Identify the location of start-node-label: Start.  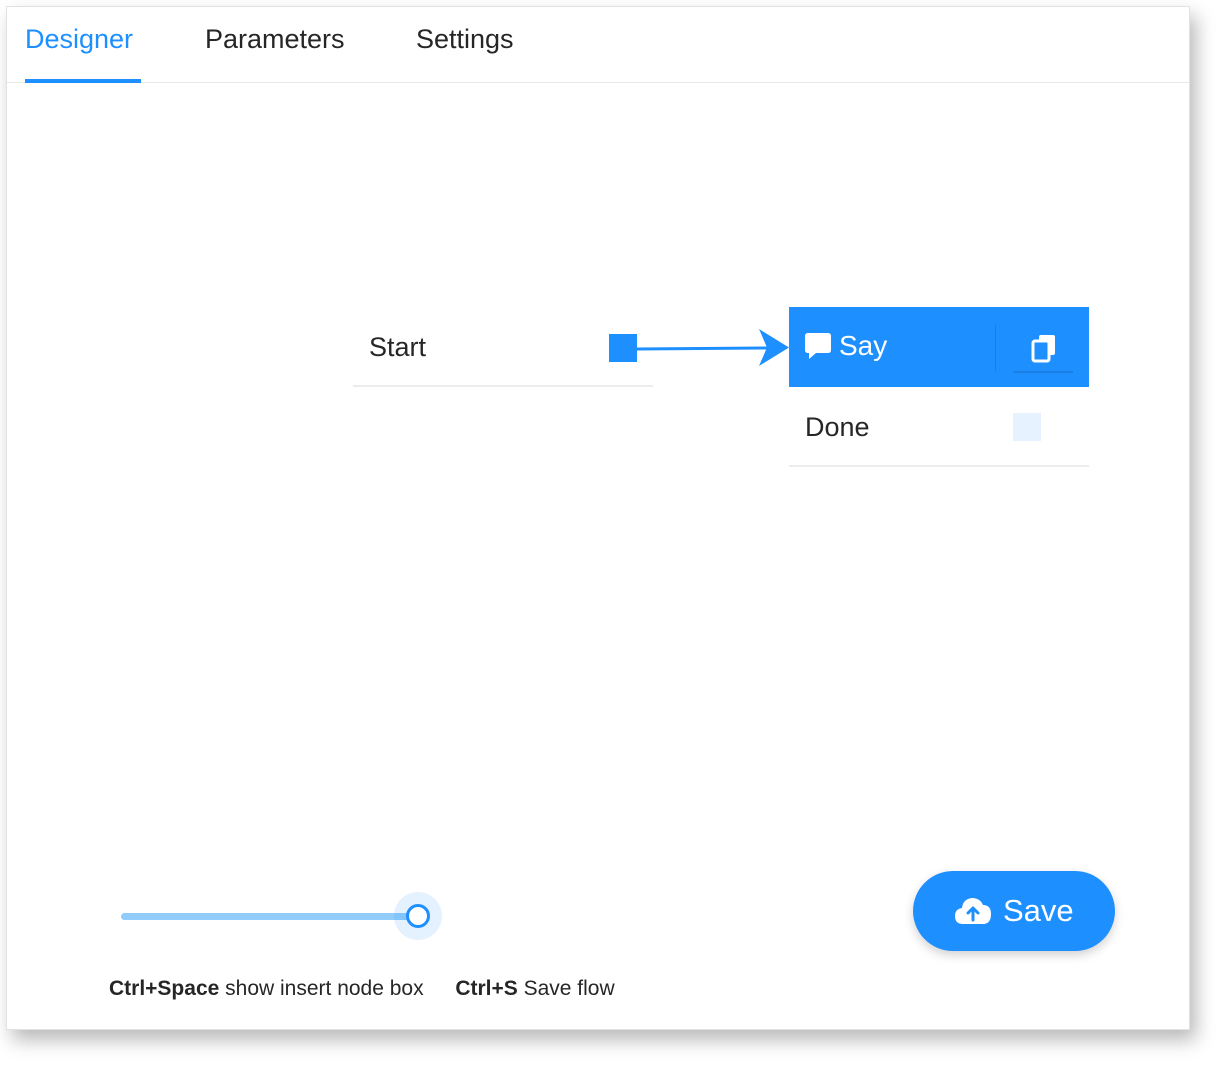
(398, 347).